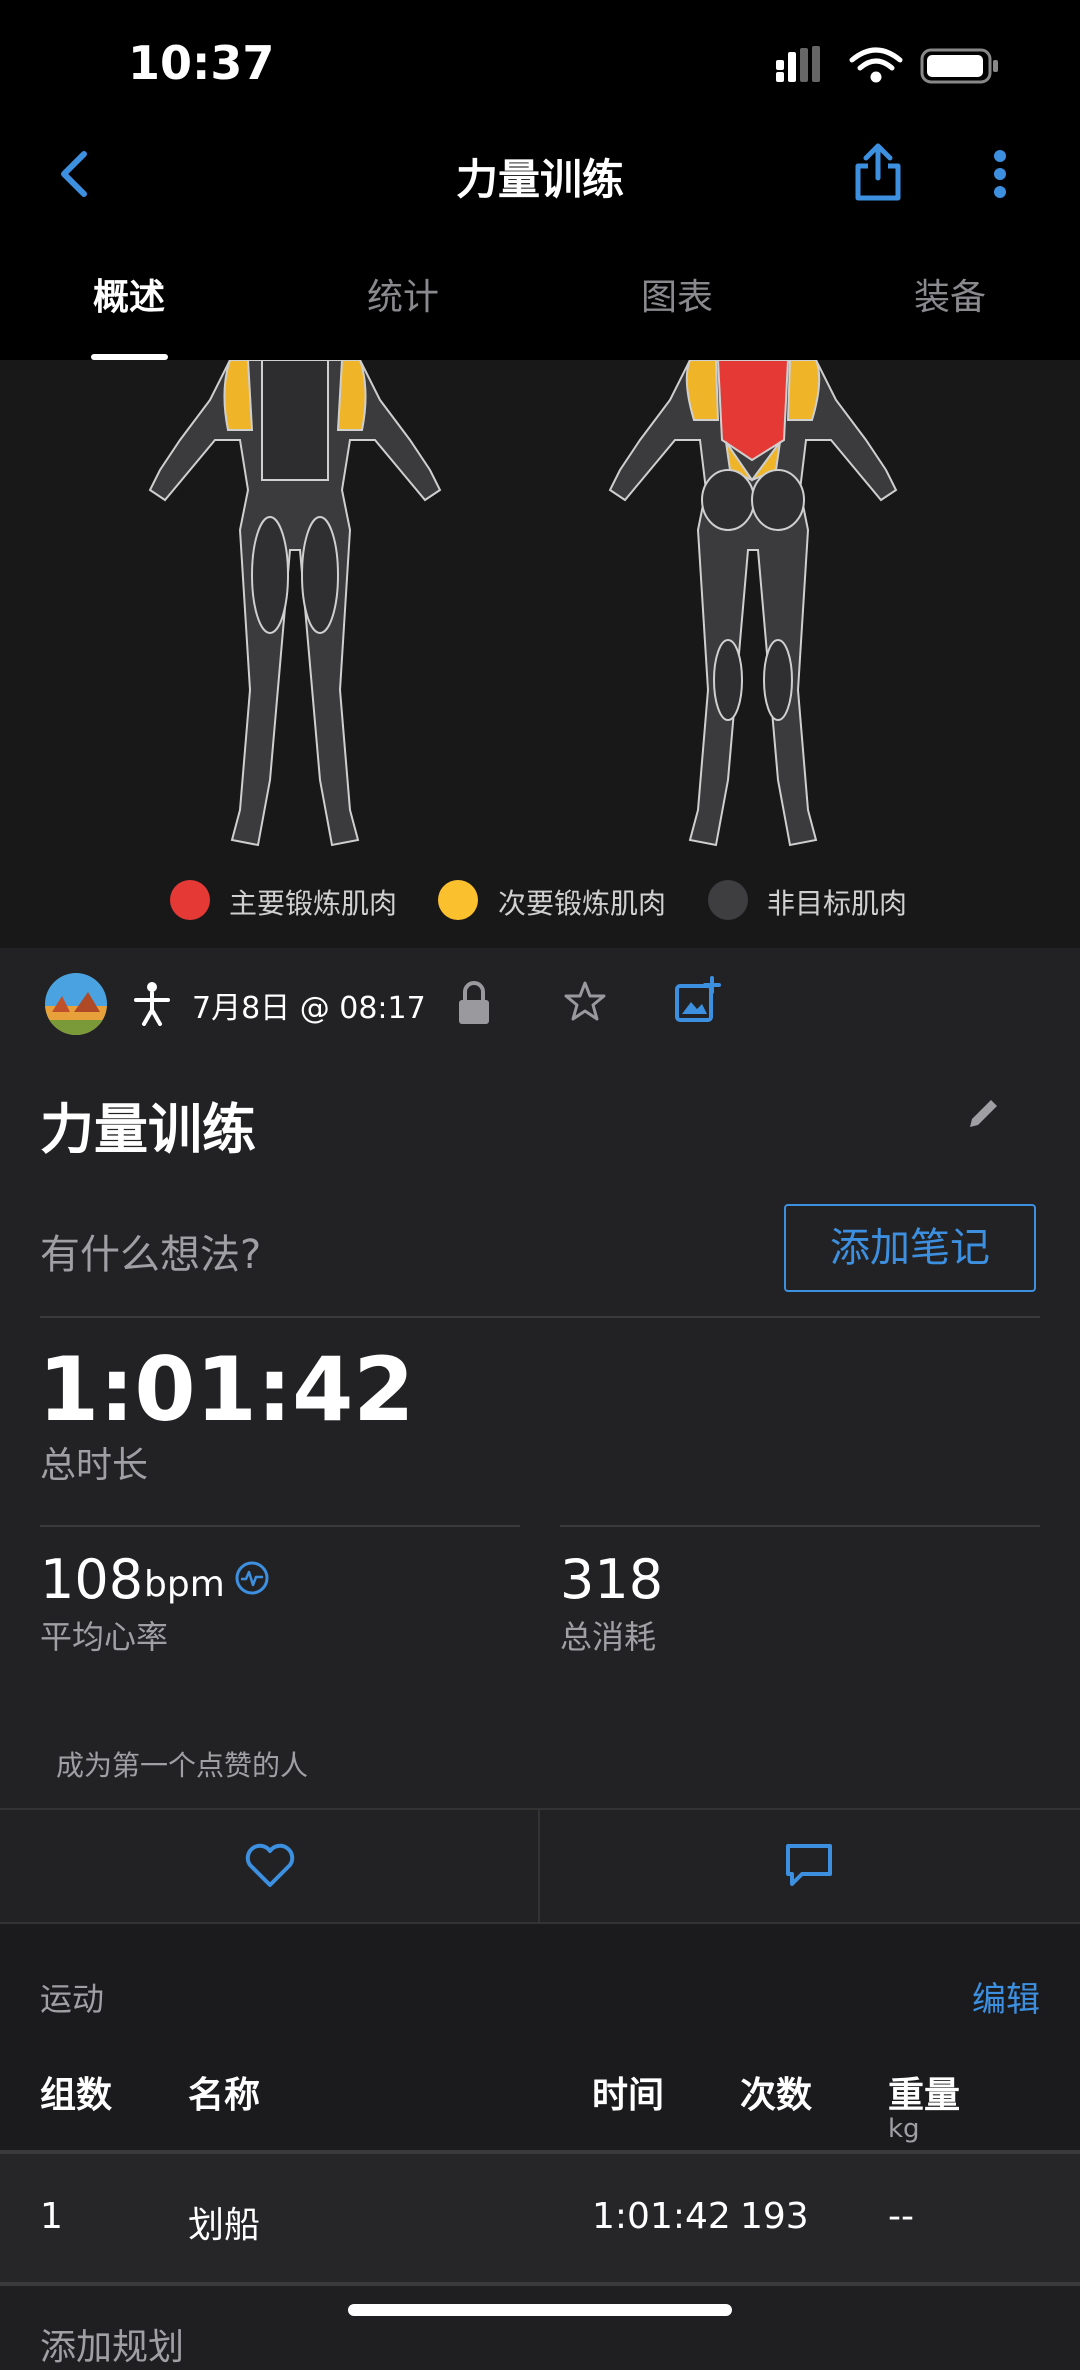  What do you see at coordinates (458, 900) in the screenshot?
I see `legend-secondary-dot` at bounding box center [458, 900].